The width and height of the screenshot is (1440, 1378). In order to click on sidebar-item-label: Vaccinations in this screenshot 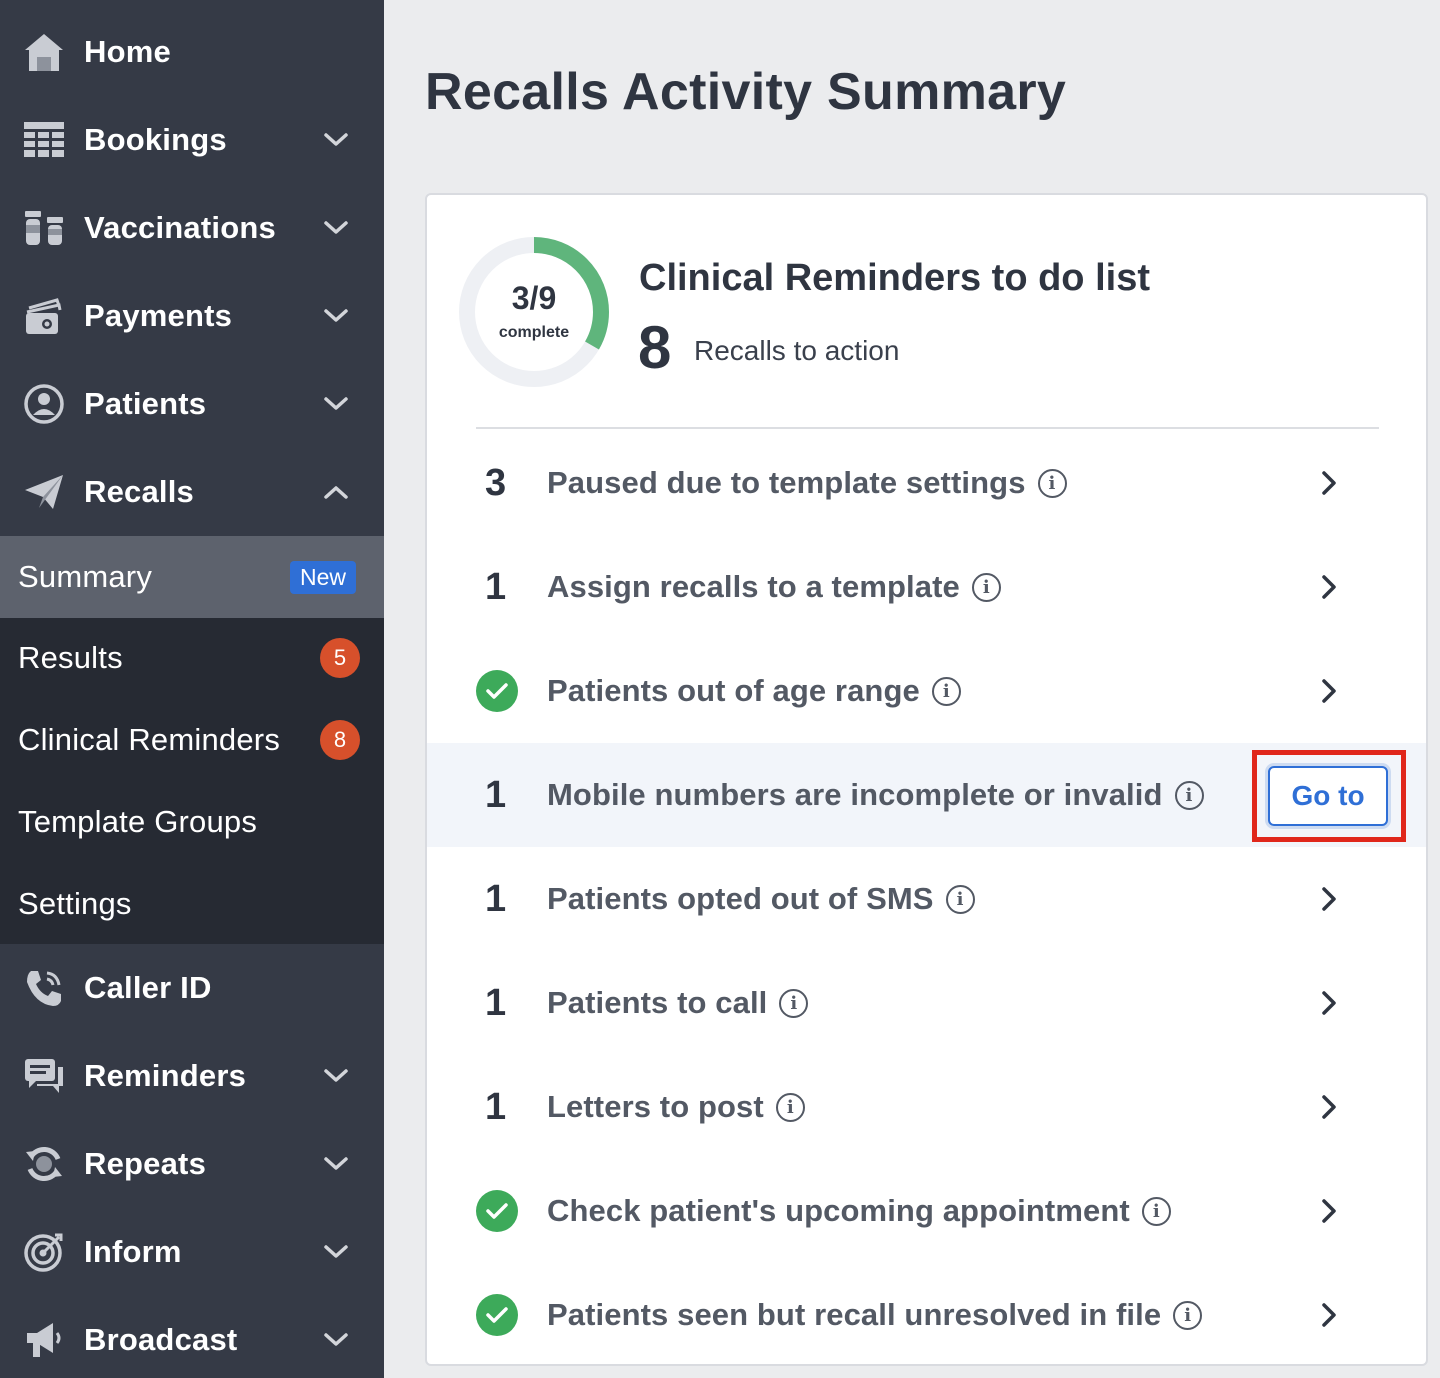, I will do `click(180, 227)`.